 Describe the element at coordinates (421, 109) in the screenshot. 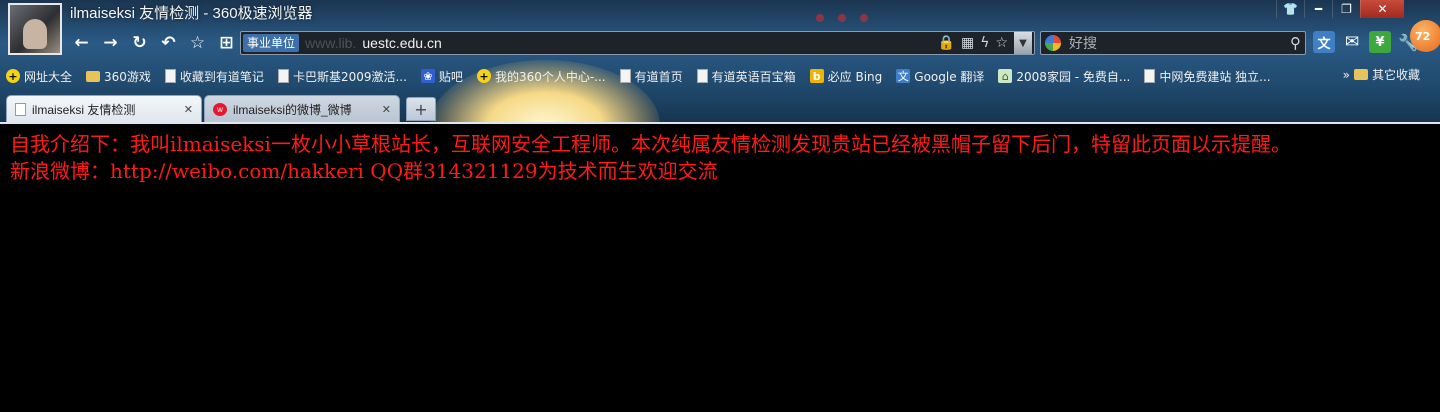

I see `new-tab-button: +` at that location.